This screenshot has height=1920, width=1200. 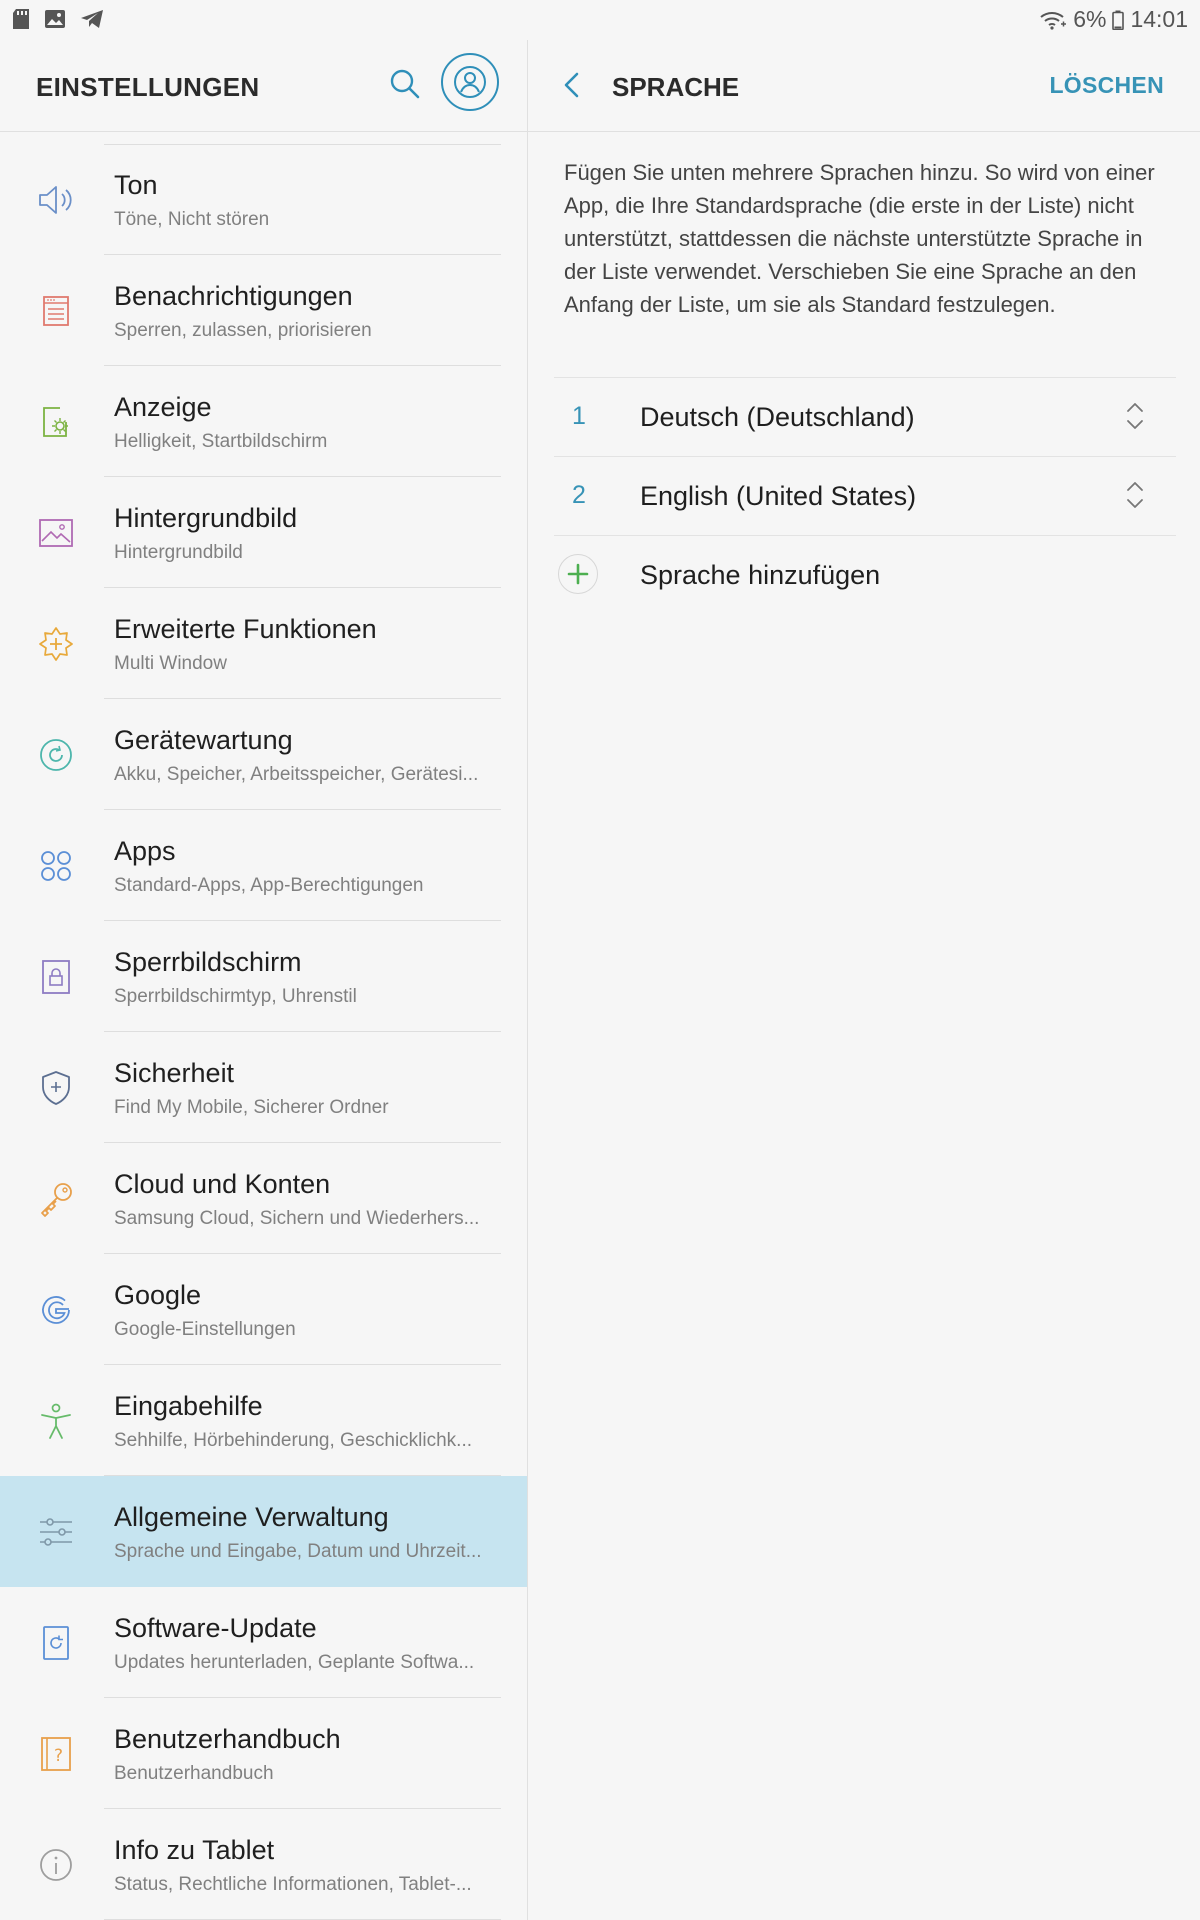 What do you see at coordinates (579, 416) in the screenshot?
I see `language-rank: 1` at bounding box center [579, 416].